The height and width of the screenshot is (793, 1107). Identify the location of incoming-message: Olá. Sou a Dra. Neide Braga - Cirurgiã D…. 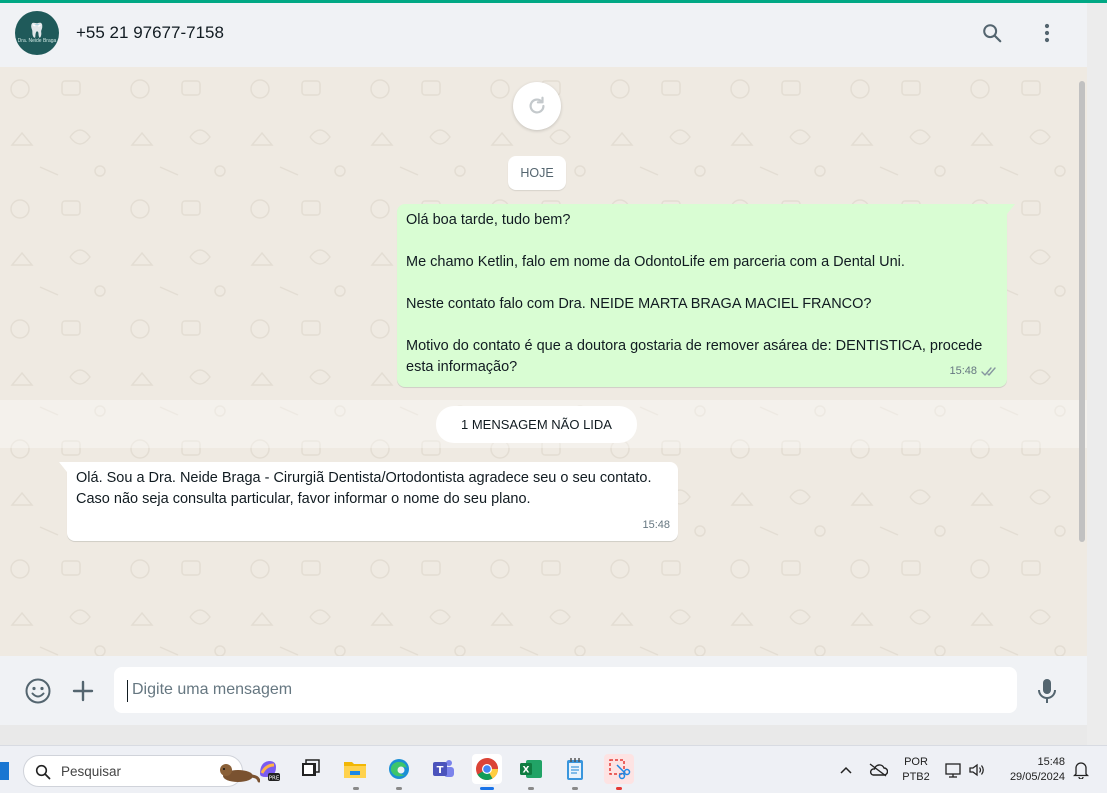
(368, 501).